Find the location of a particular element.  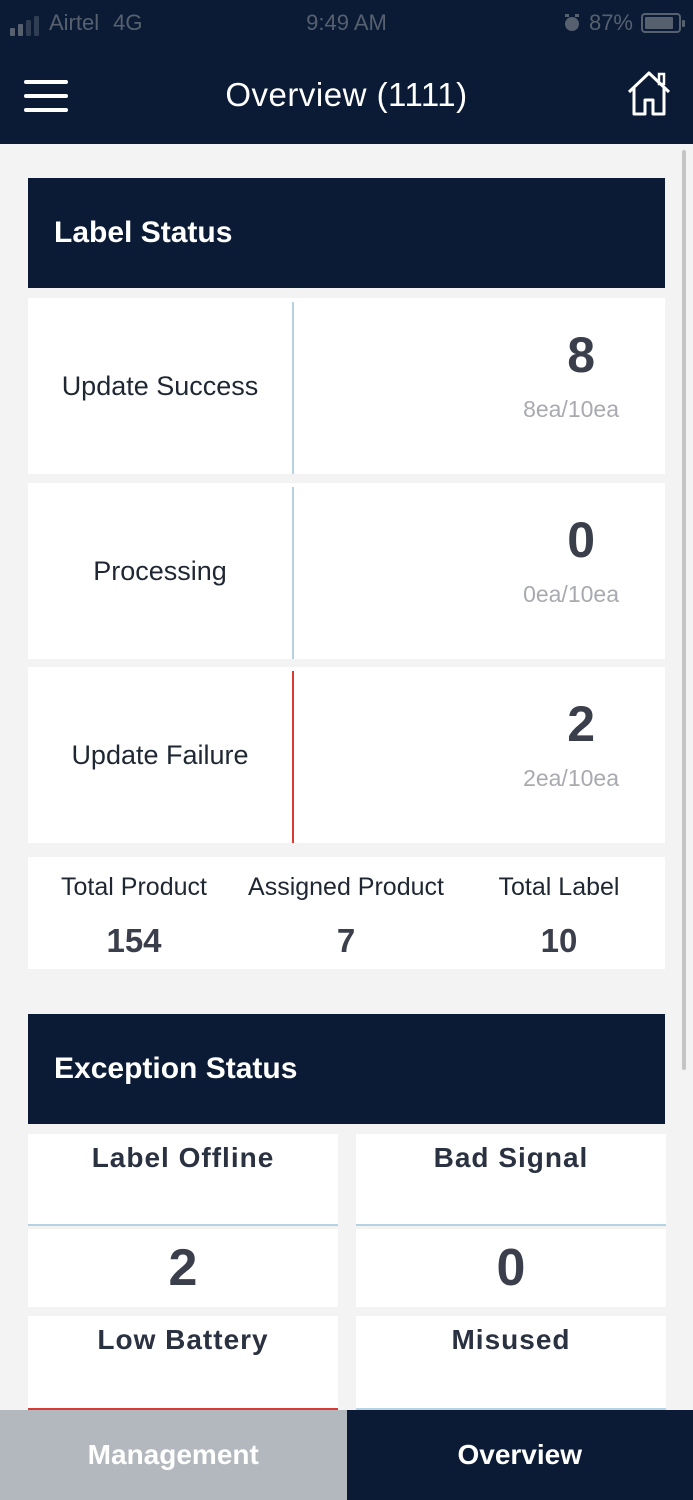

exception-card-label: Low Battery is located at coordinates (183, 1339).